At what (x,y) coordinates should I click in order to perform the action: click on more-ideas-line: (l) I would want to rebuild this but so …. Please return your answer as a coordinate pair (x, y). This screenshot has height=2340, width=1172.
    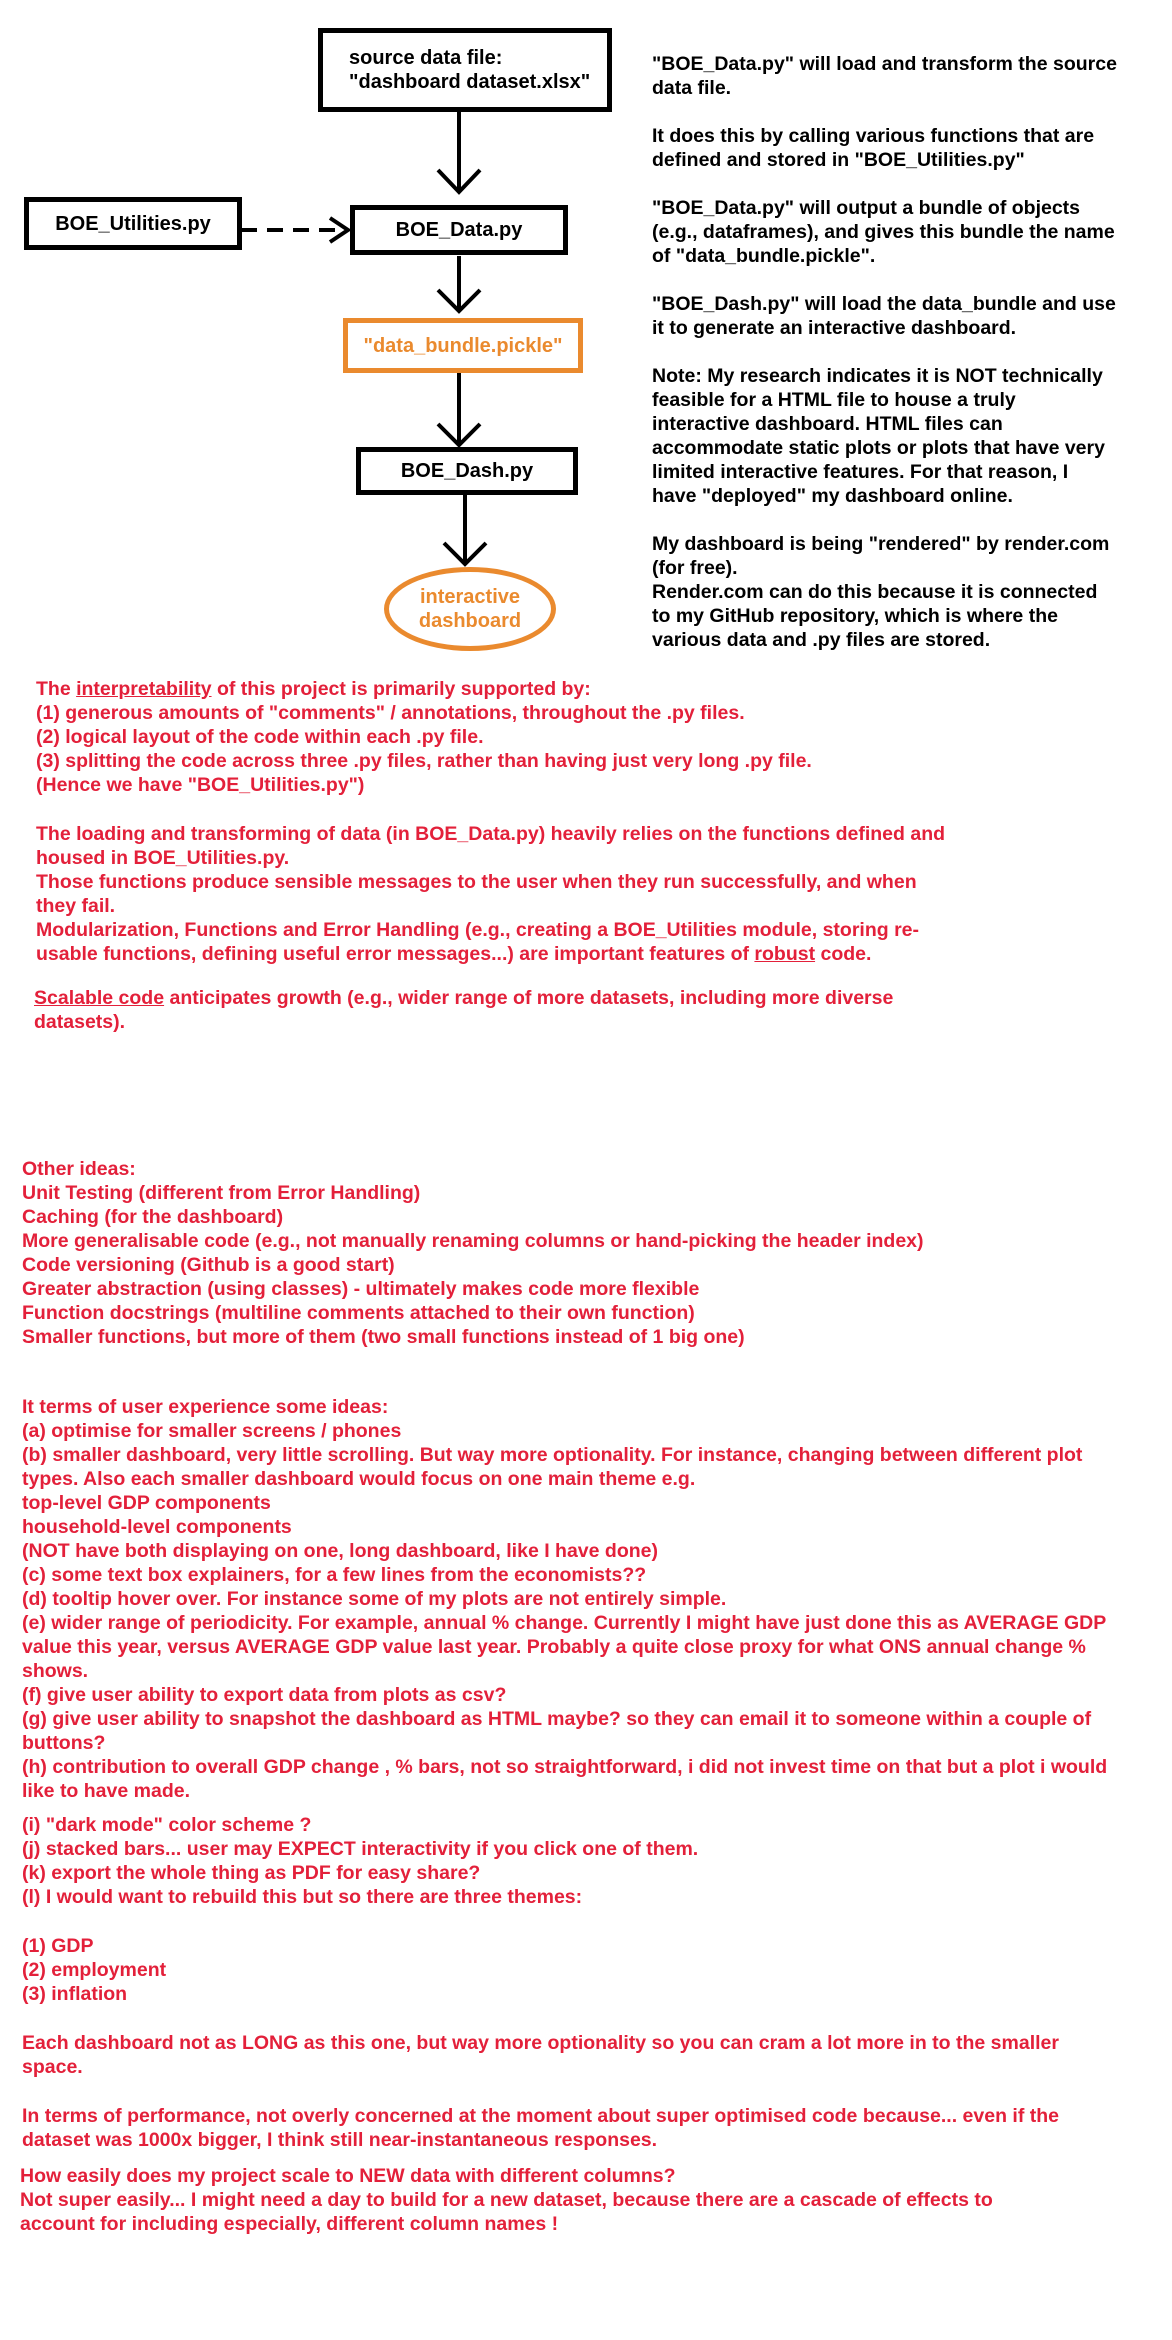
    Looking at the image, I should click on (302, 1897).